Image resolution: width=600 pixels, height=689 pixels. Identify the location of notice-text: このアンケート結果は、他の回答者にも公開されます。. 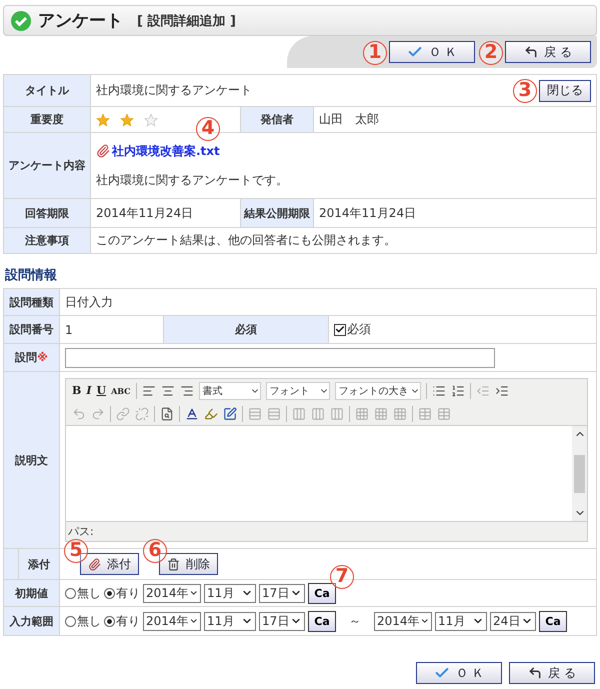
(246, 240).